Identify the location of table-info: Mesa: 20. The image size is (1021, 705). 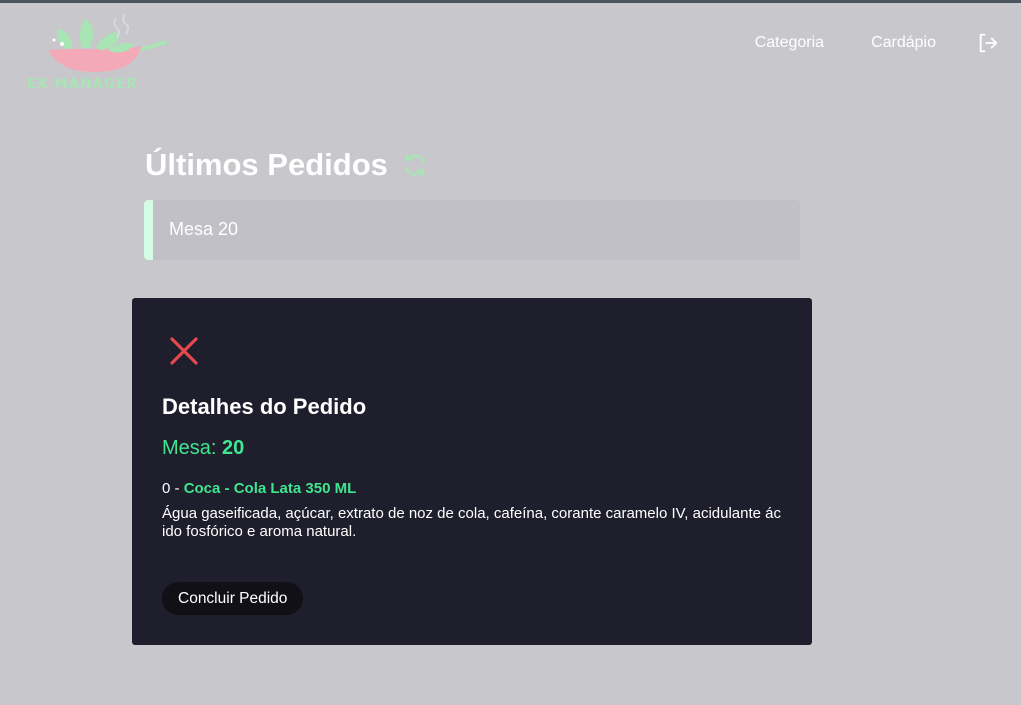
(203, 448).